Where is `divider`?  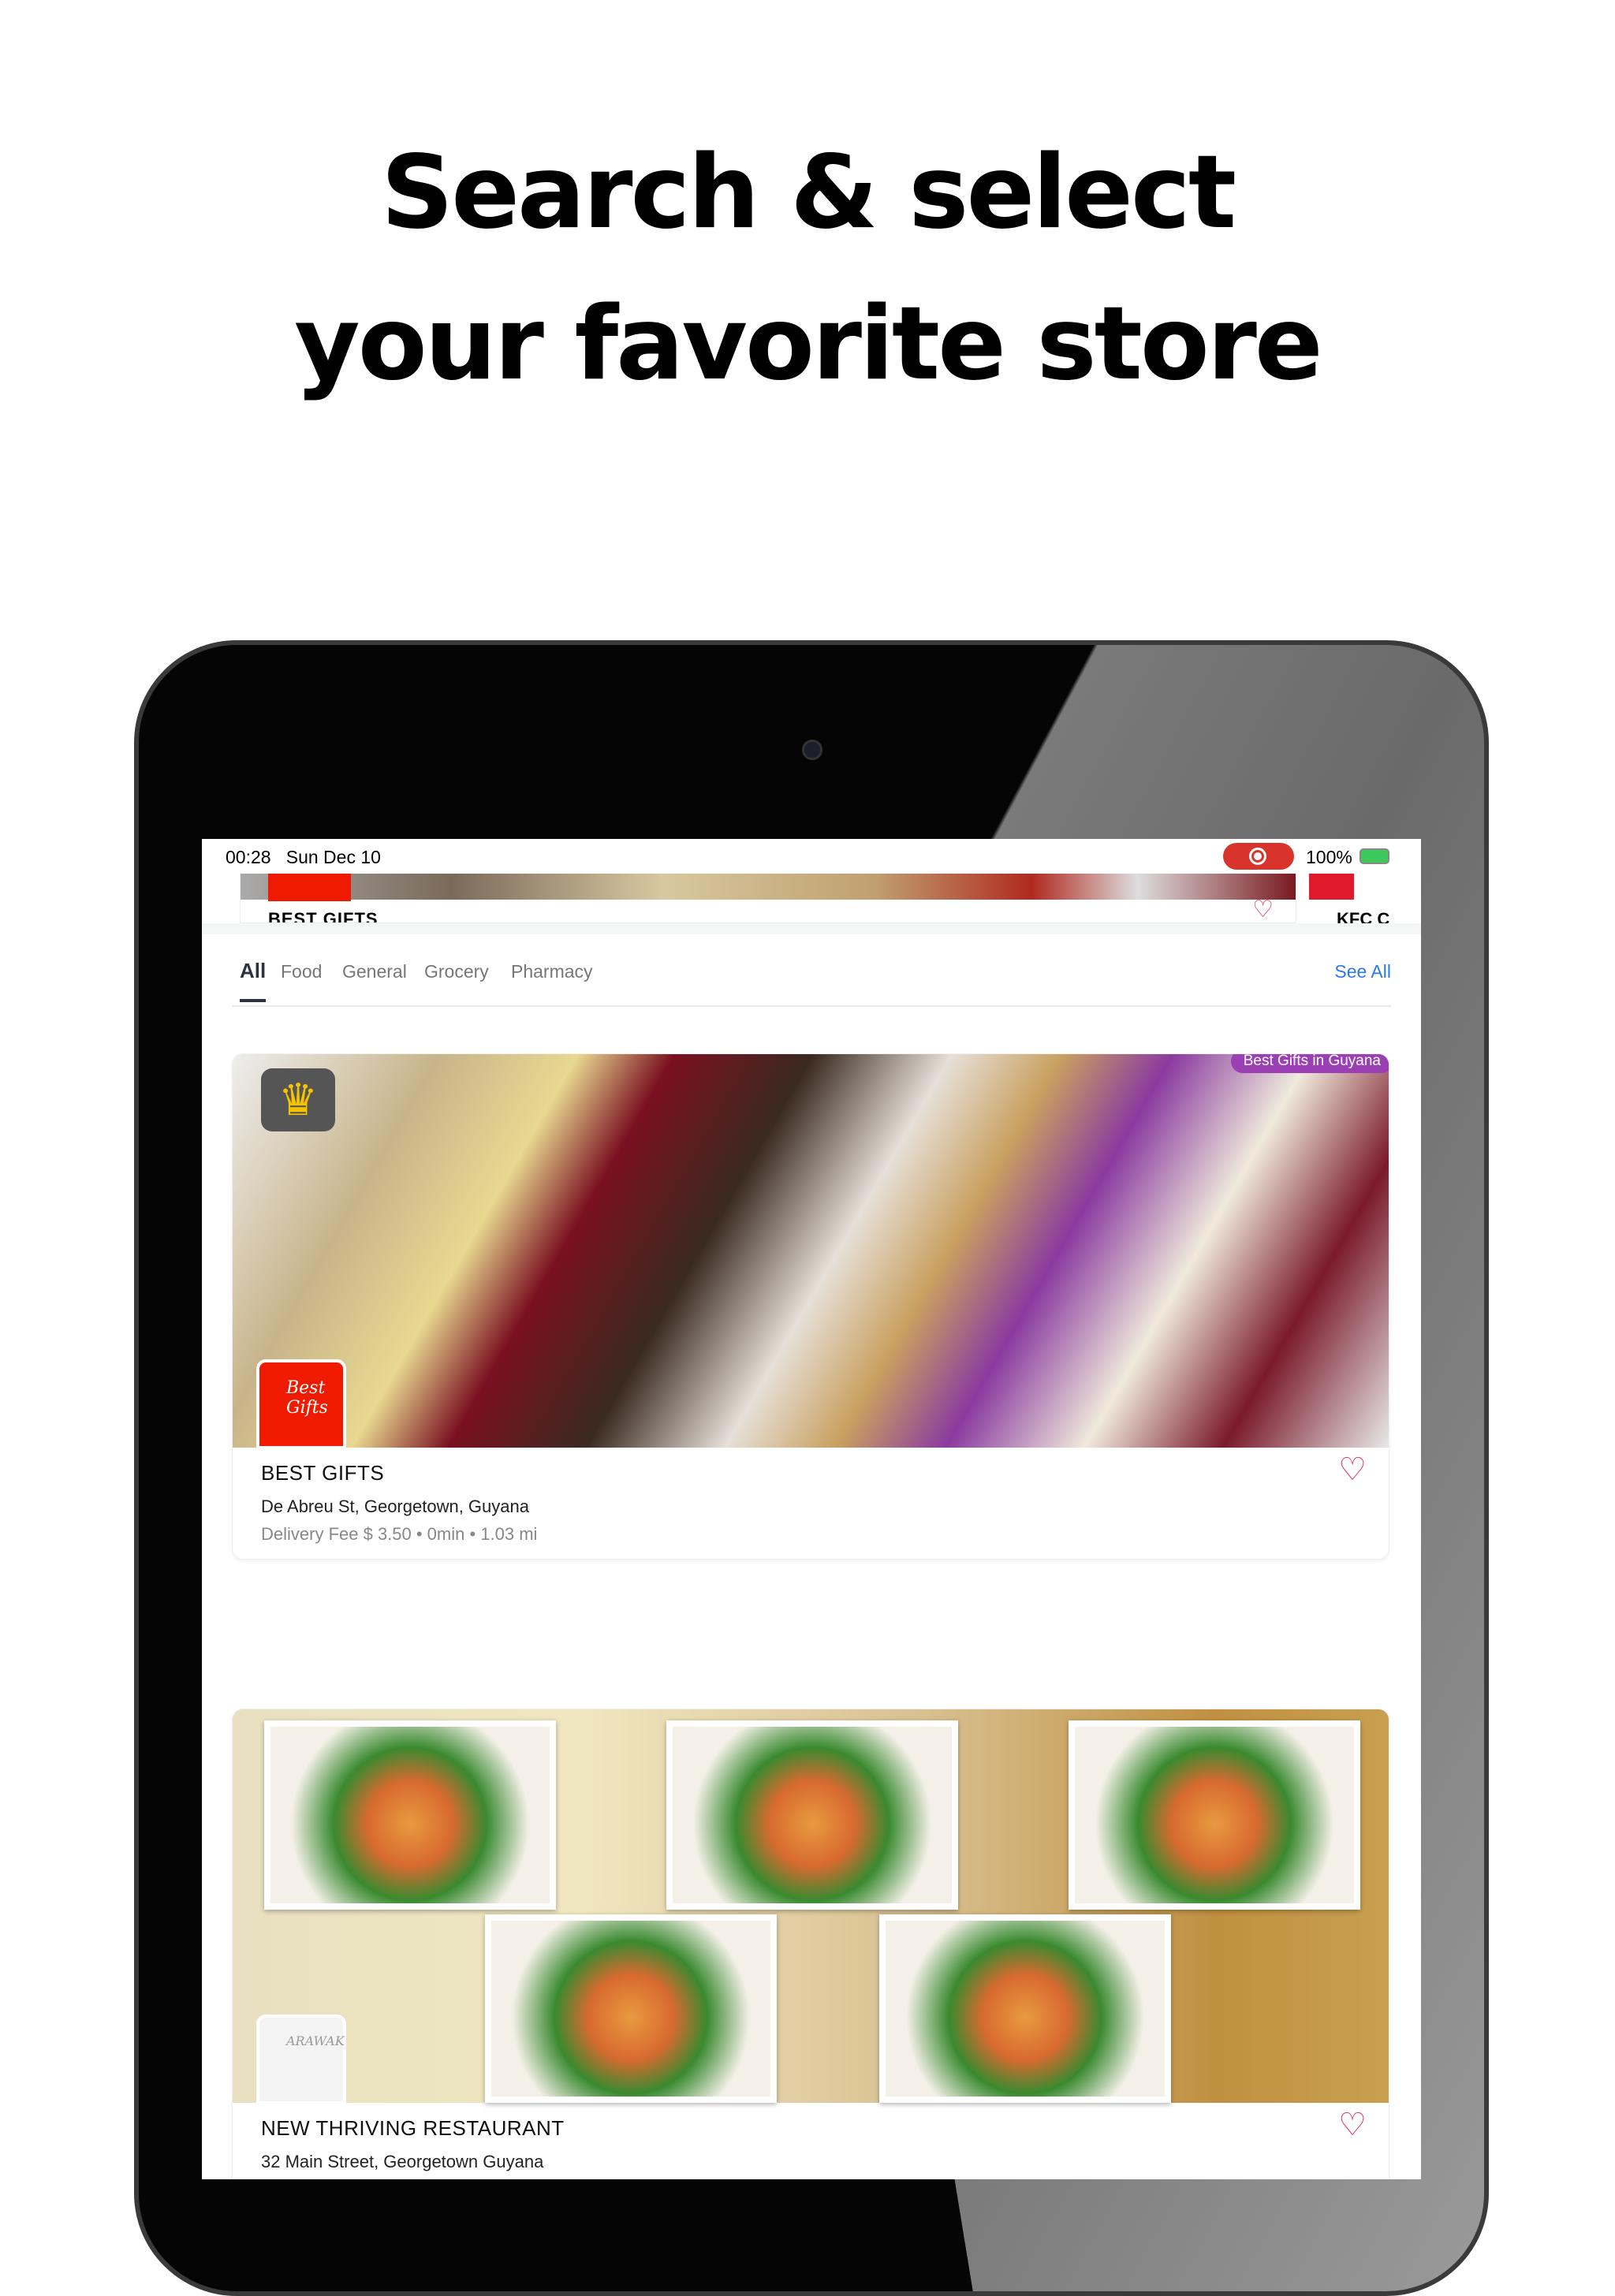
divider is located at coordinates (812, 929).